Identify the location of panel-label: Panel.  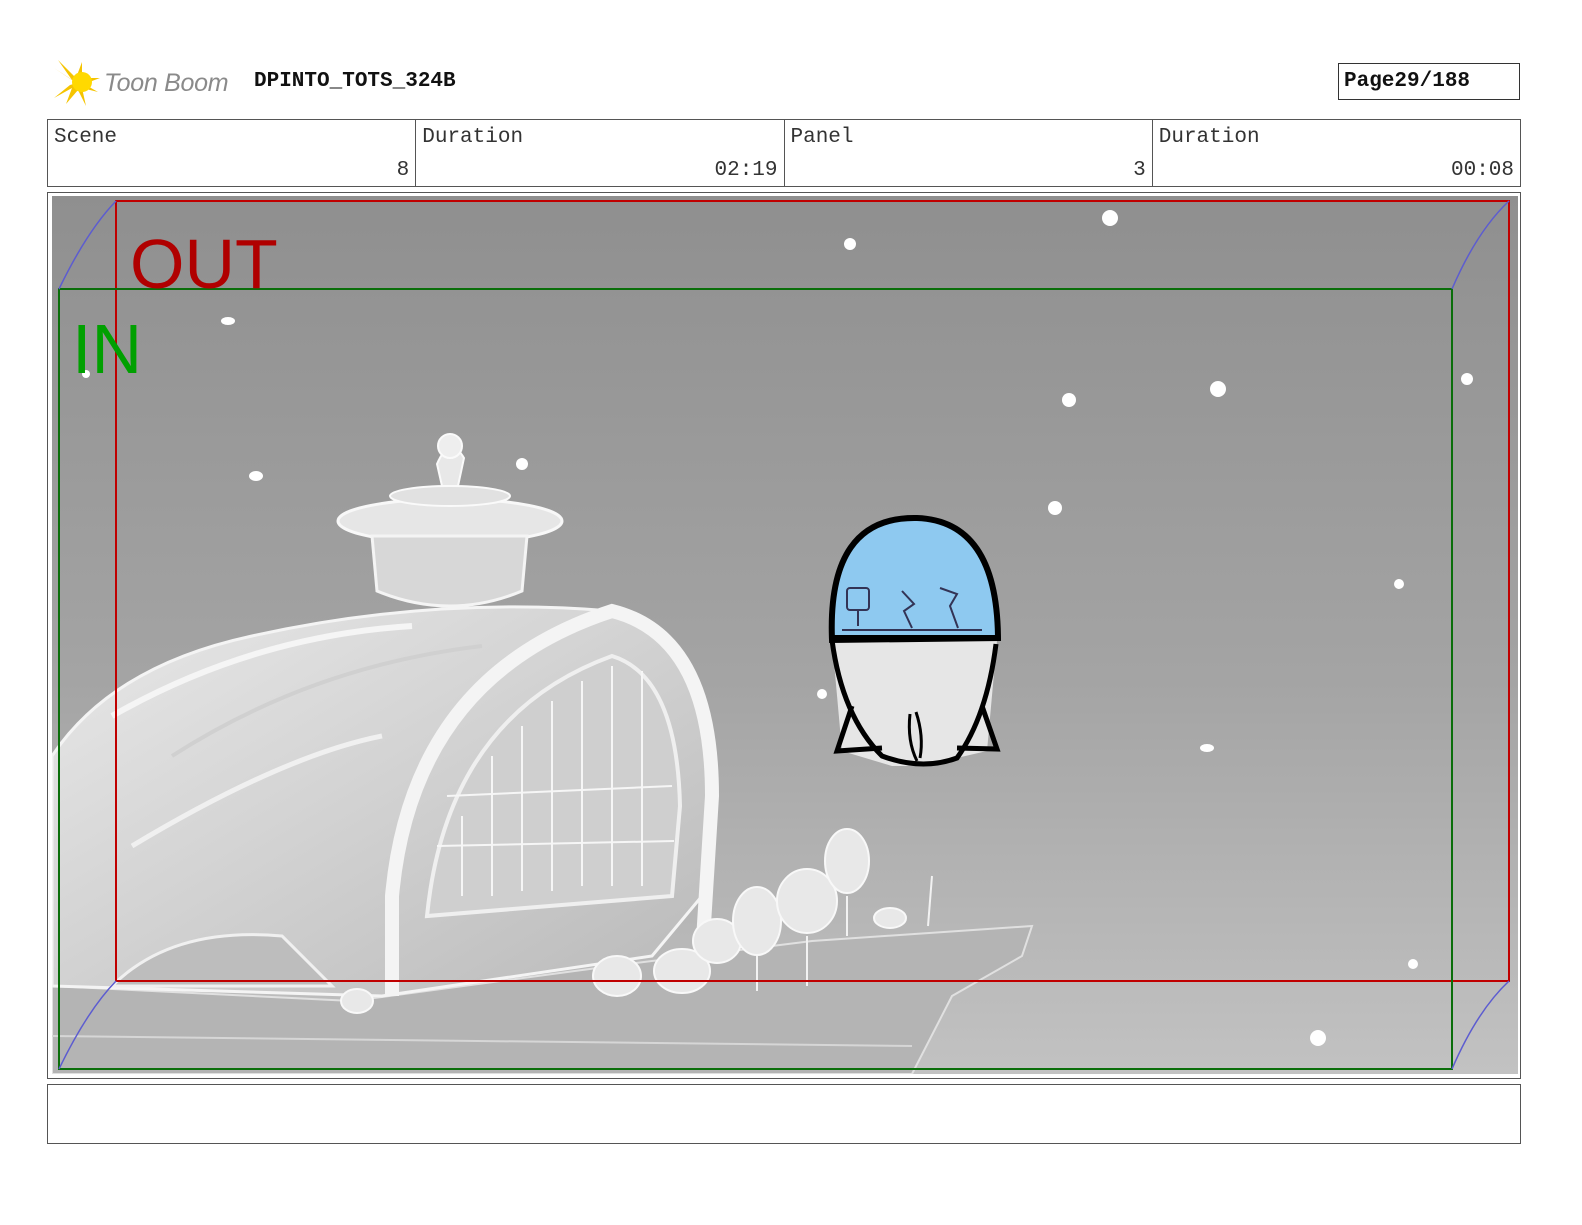
(822, 137).